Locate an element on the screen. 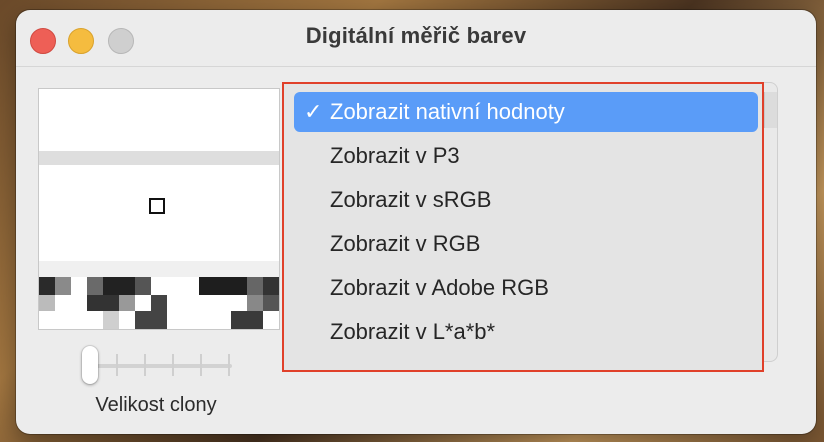  checkmark-icon: ✓ is located at coordinates (313, 111).